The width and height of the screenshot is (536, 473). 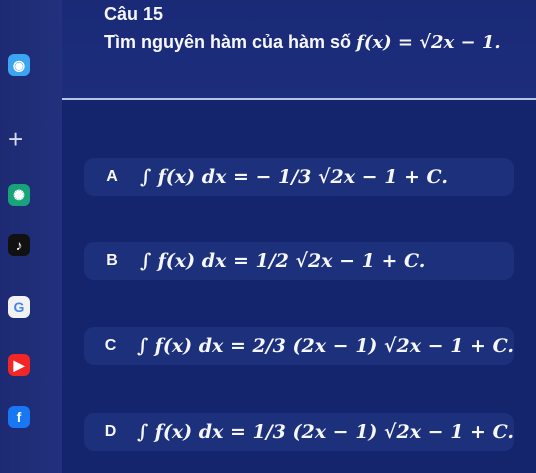 I want to click on facebook-icon: f, so click(x=19, y=417).